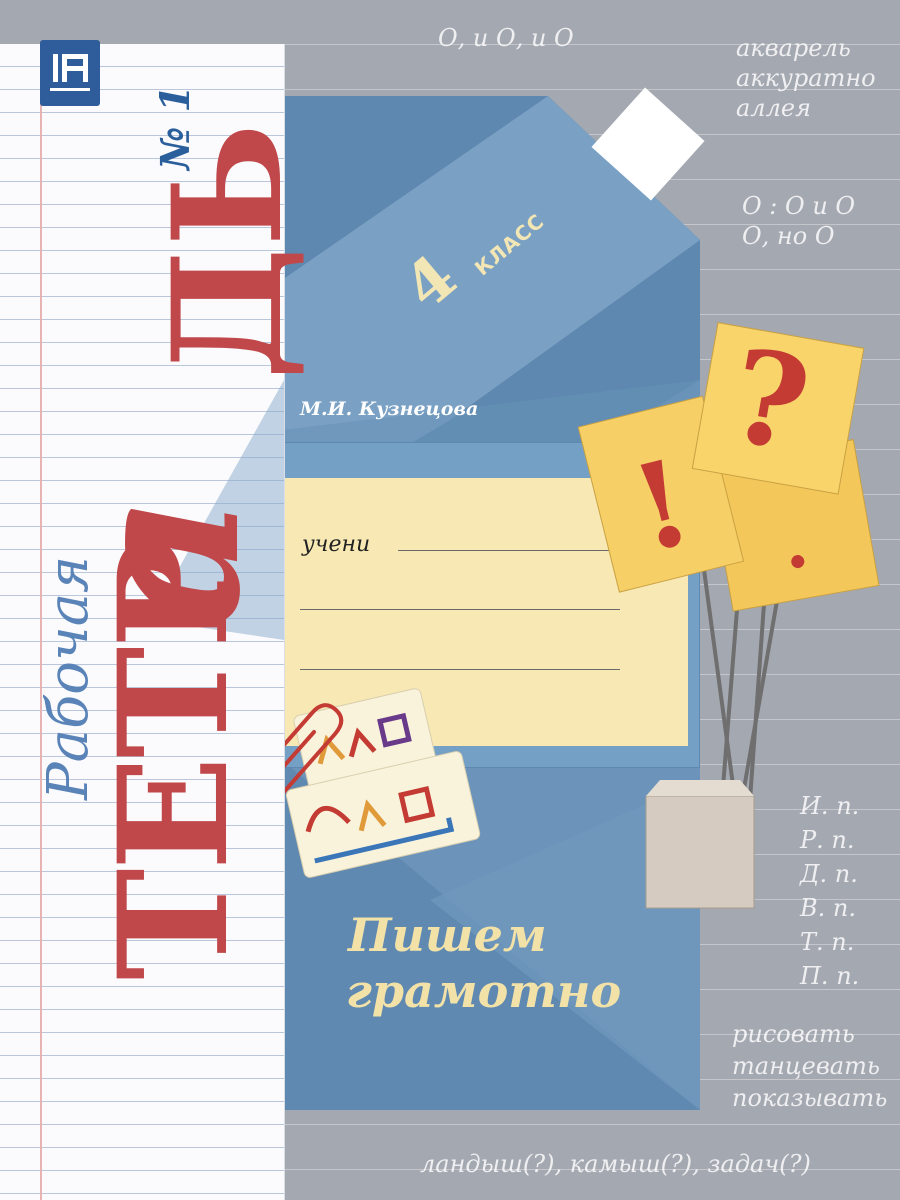 The height and width of the screenshot is (1200, 900). Describe the element at coordinates (217, 510) in the screenshot. I see `notebook-diagonal-fold` at that location.